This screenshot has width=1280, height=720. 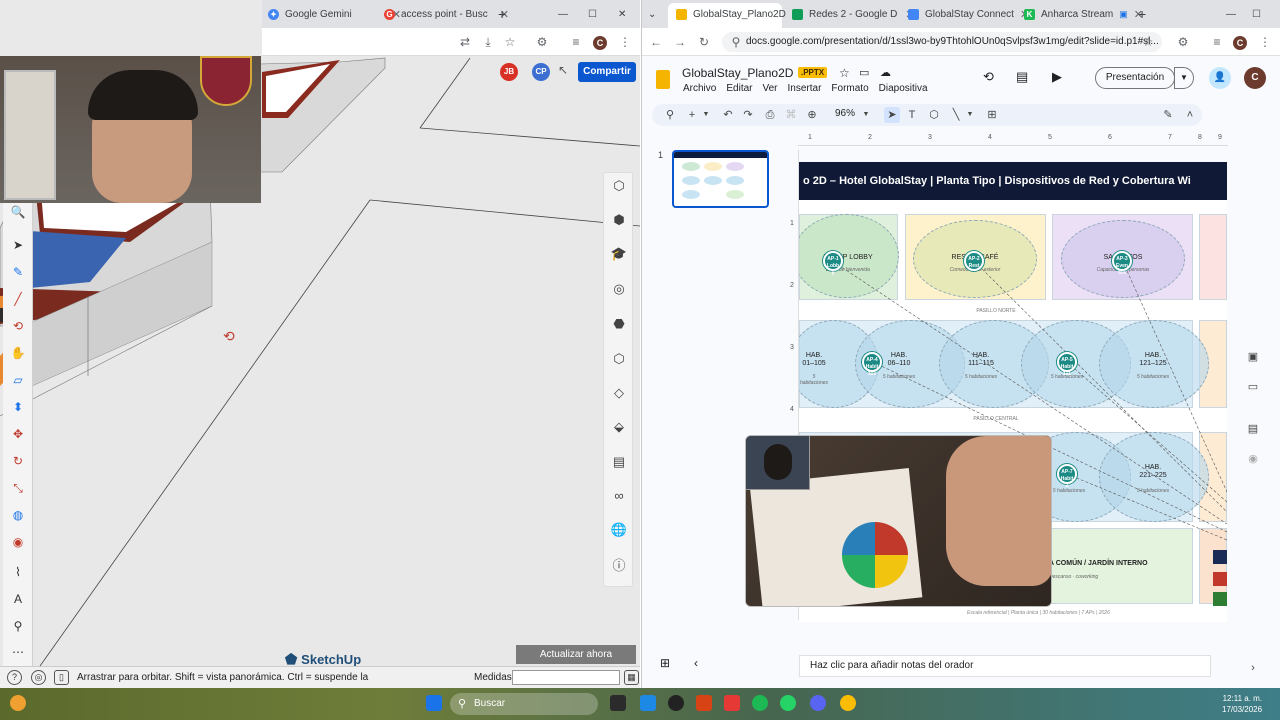 What do you see at coordinates (61, 677) in the screenshot?
I see `credits-icon: ▯` at bounding box center [61, 677].